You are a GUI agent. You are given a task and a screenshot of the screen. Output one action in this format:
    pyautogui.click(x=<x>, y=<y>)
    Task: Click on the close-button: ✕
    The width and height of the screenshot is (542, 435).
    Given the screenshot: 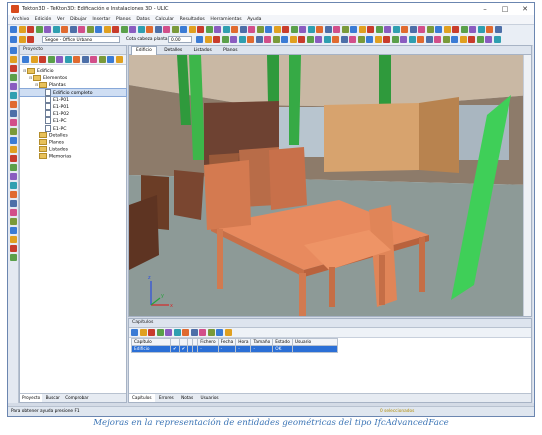 What is the action you would take?
    pyautogui.click(x=525, y=9)
    